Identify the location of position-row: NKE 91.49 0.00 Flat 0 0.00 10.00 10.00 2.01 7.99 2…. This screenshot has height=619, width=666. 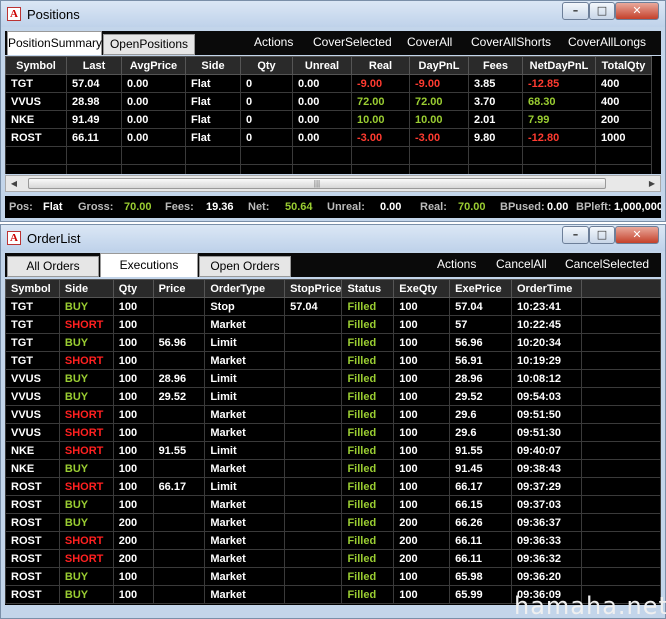
(328, 119).